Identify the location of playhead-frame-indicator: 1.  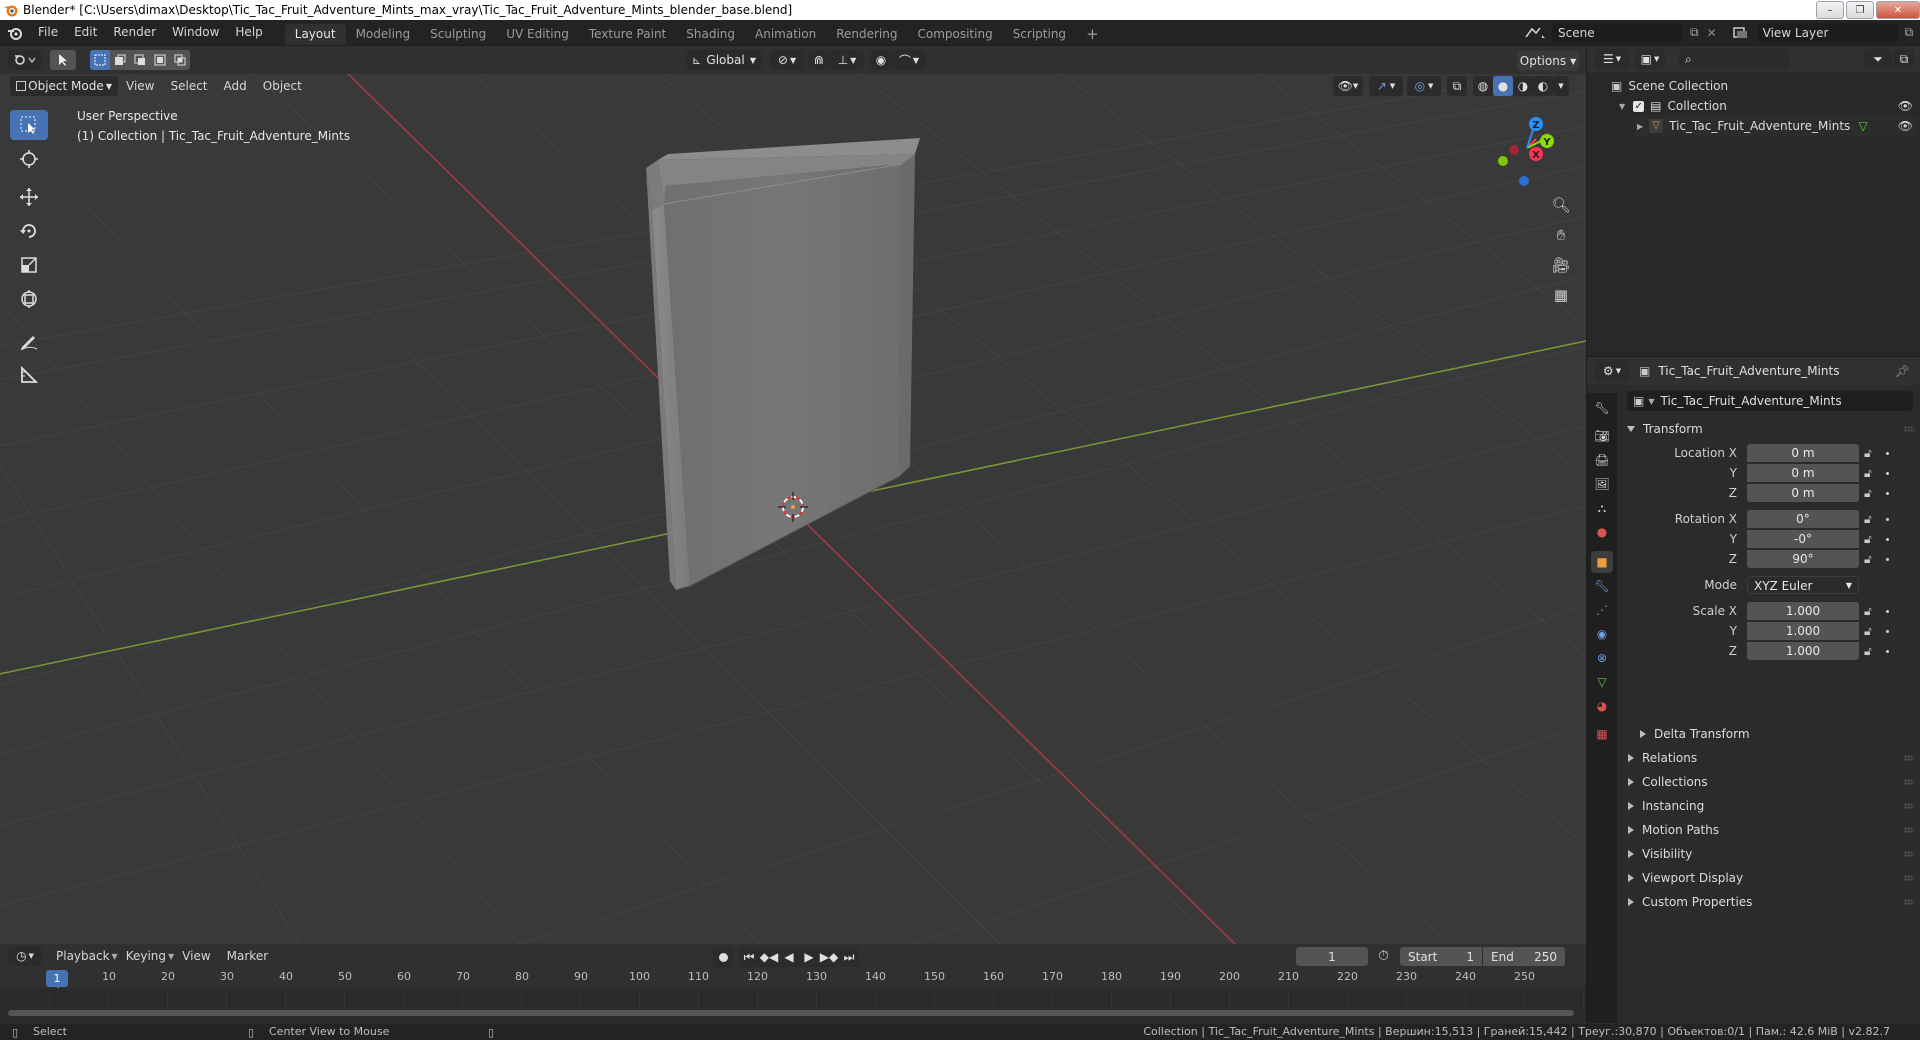
(57, 978).